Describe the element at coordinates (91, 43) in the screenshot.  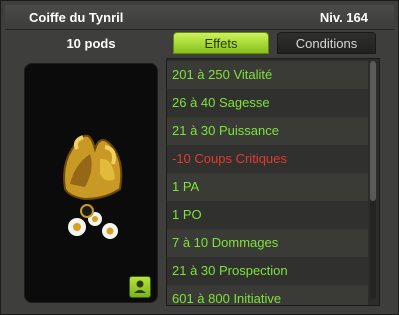
I see `item-weight: 10 pods` at that location.